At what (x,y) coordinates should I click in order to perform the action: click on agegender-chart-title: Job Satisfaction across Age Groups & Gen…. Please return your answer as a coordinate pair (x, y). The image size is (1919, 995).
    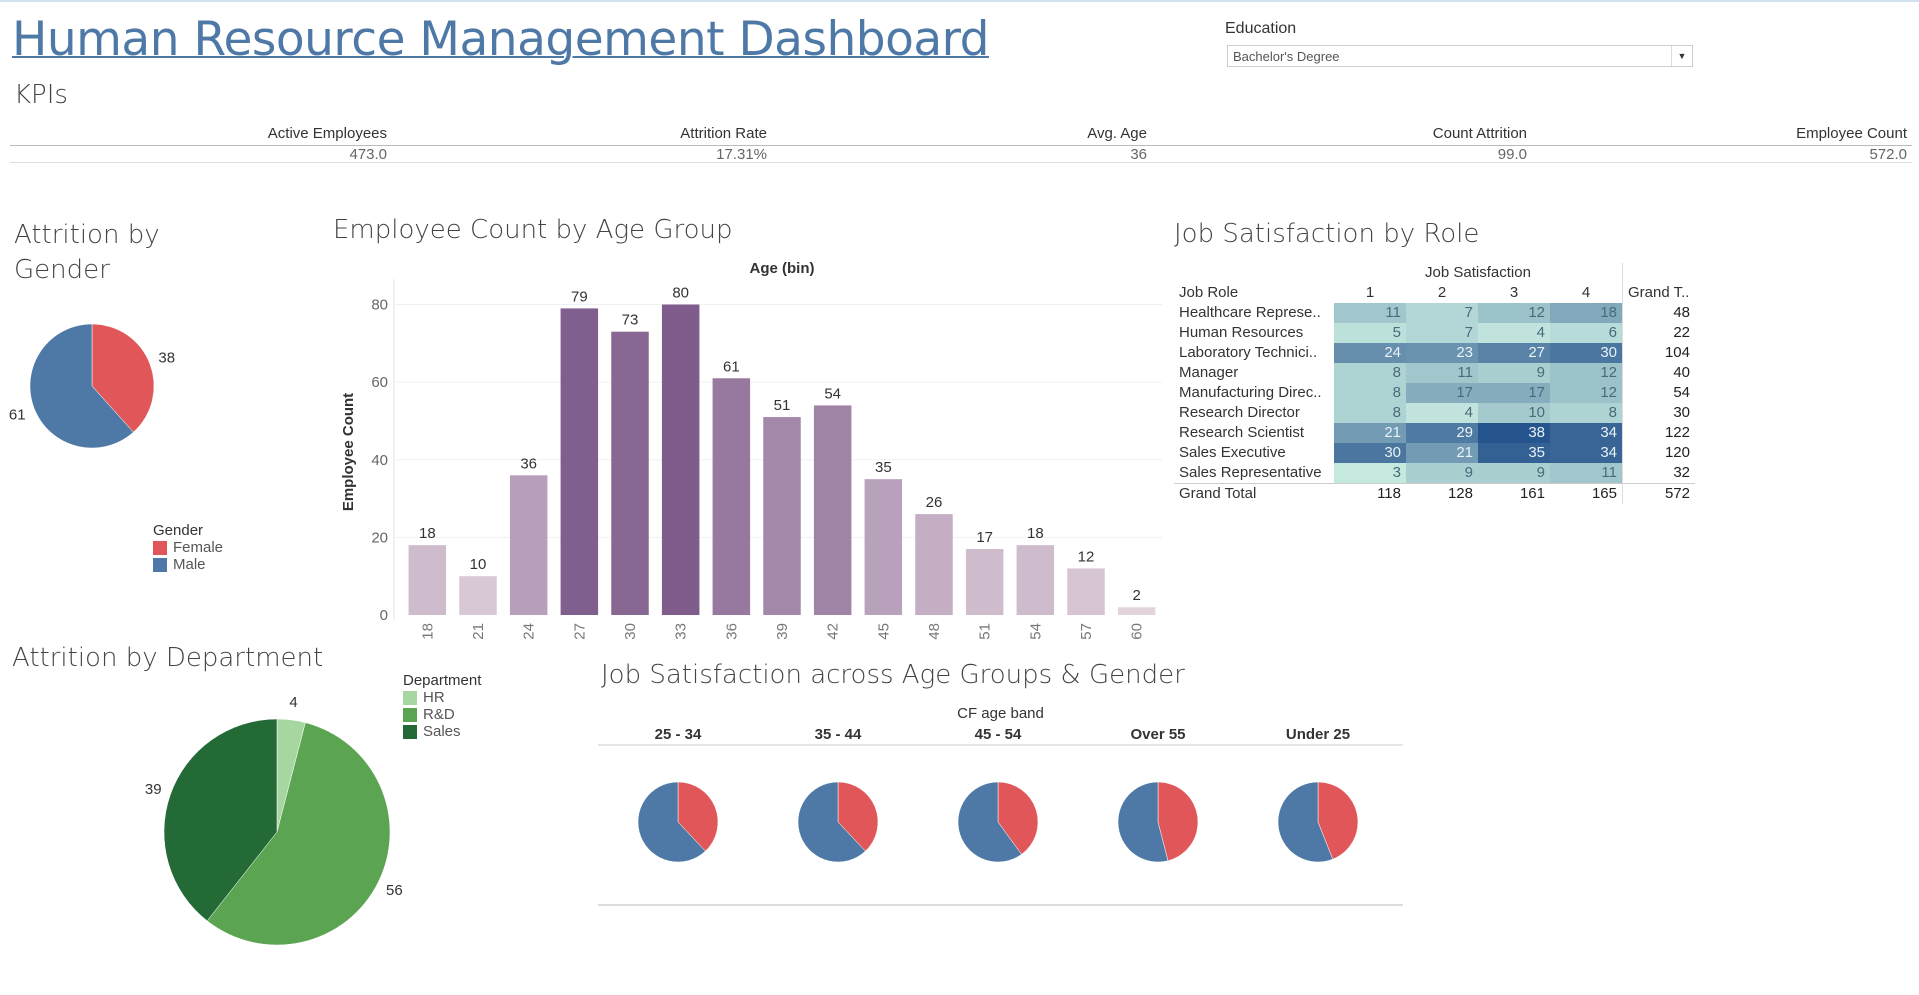
    Looking at the image, I should click on (893, 675).